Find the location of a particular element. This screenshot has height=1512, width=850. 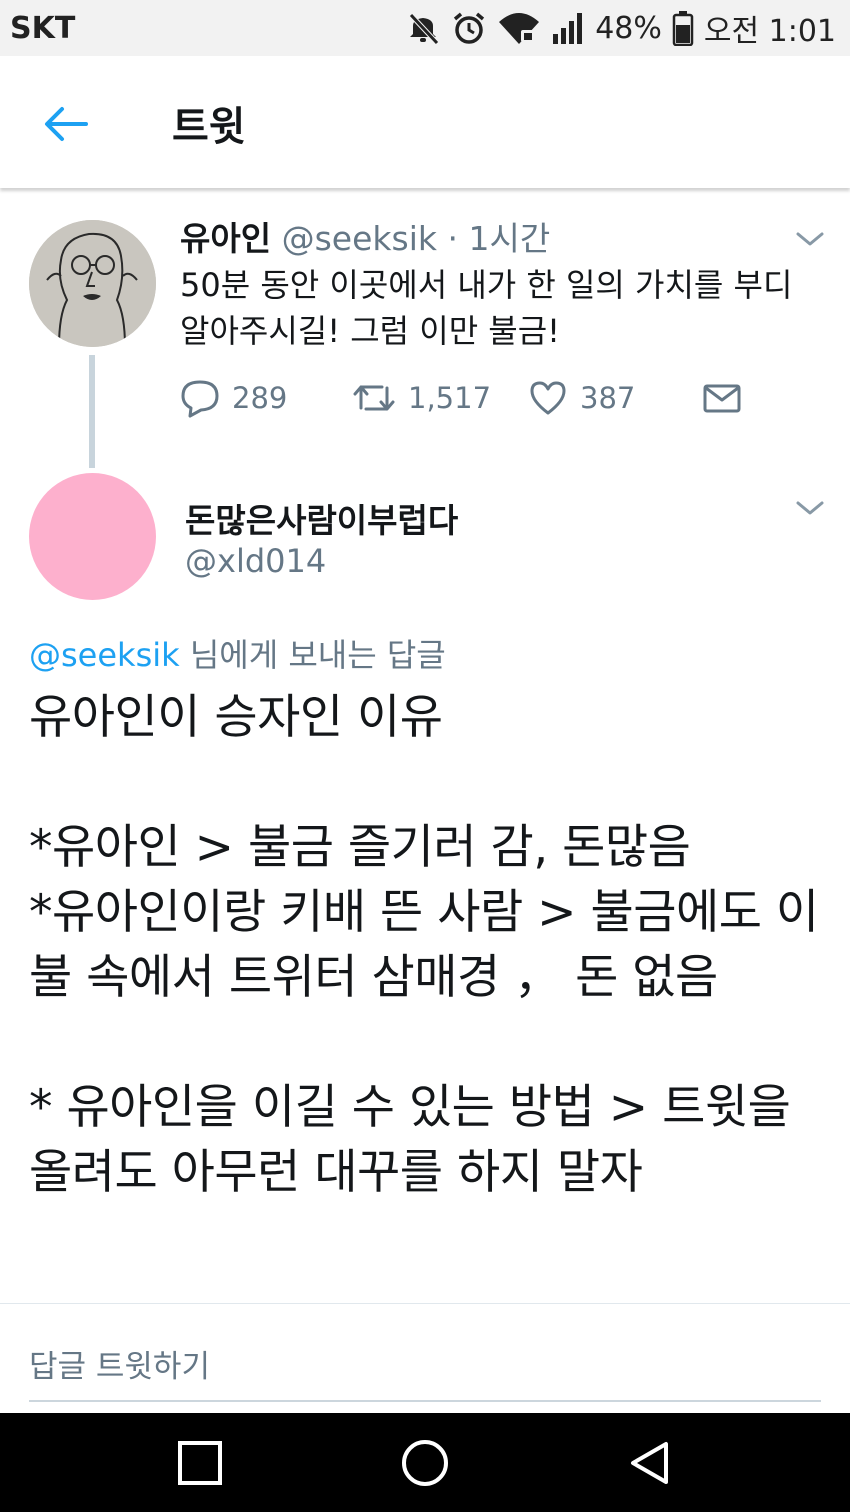

reply-composer is located at coordinates (425, 1358).